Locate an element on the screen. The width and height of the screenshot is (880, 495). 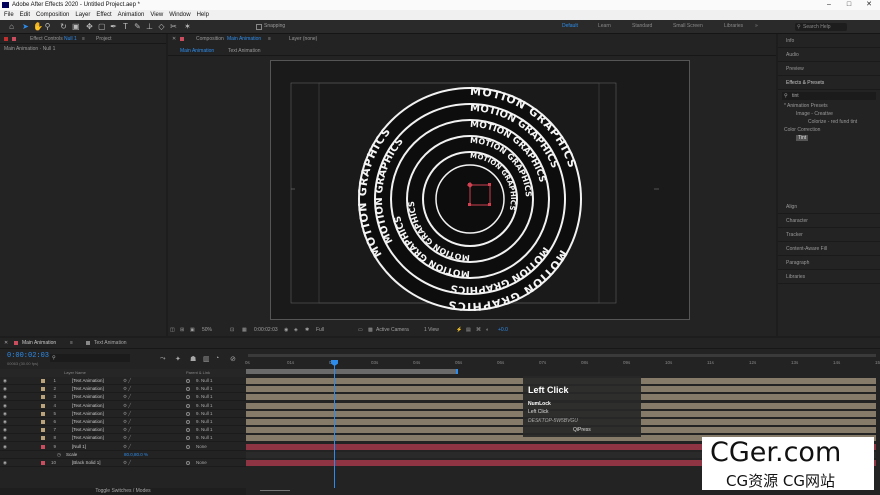
transparency-grid-icon: ▩ is located at coordinates (370, 330).